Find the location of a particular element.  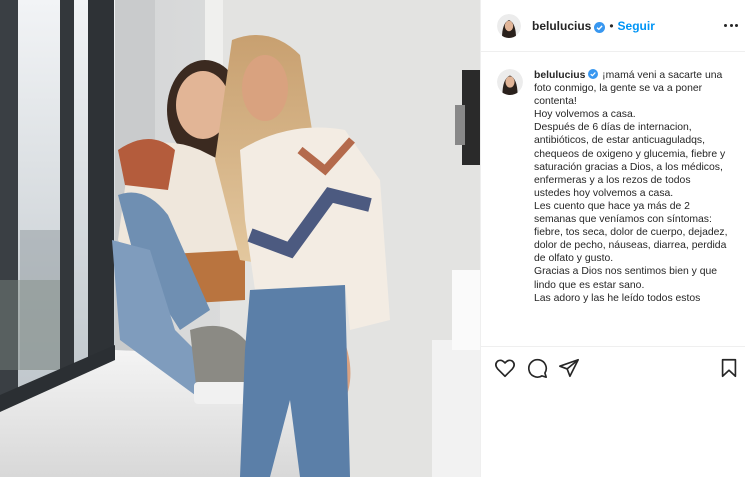

heart-icon is located at coordinates (505, 368).